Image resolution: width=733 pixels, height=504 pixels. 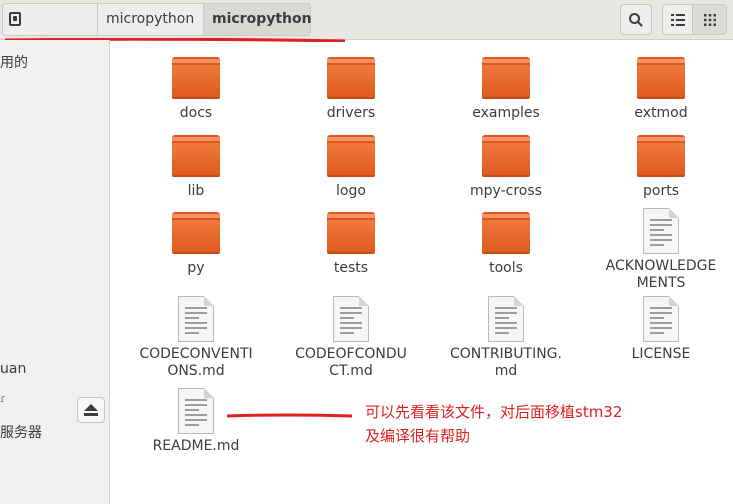 I want to click on file-name-label: drivers, so click(x=351, y=113).